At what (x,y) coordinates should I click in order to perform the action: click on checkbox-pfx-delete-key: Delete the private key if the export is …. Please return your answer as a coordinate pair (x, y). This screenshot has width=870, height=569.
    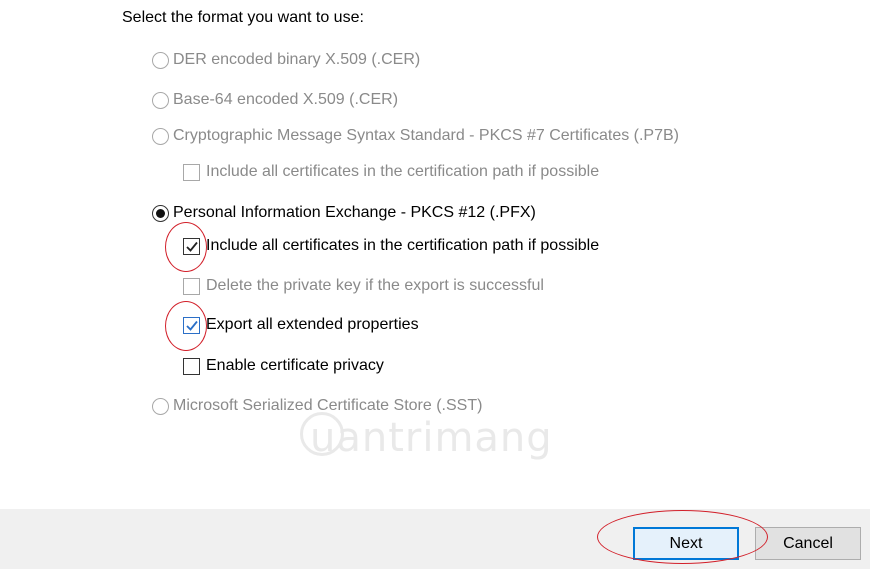
    Looking at the image, I should click on (363, 286).